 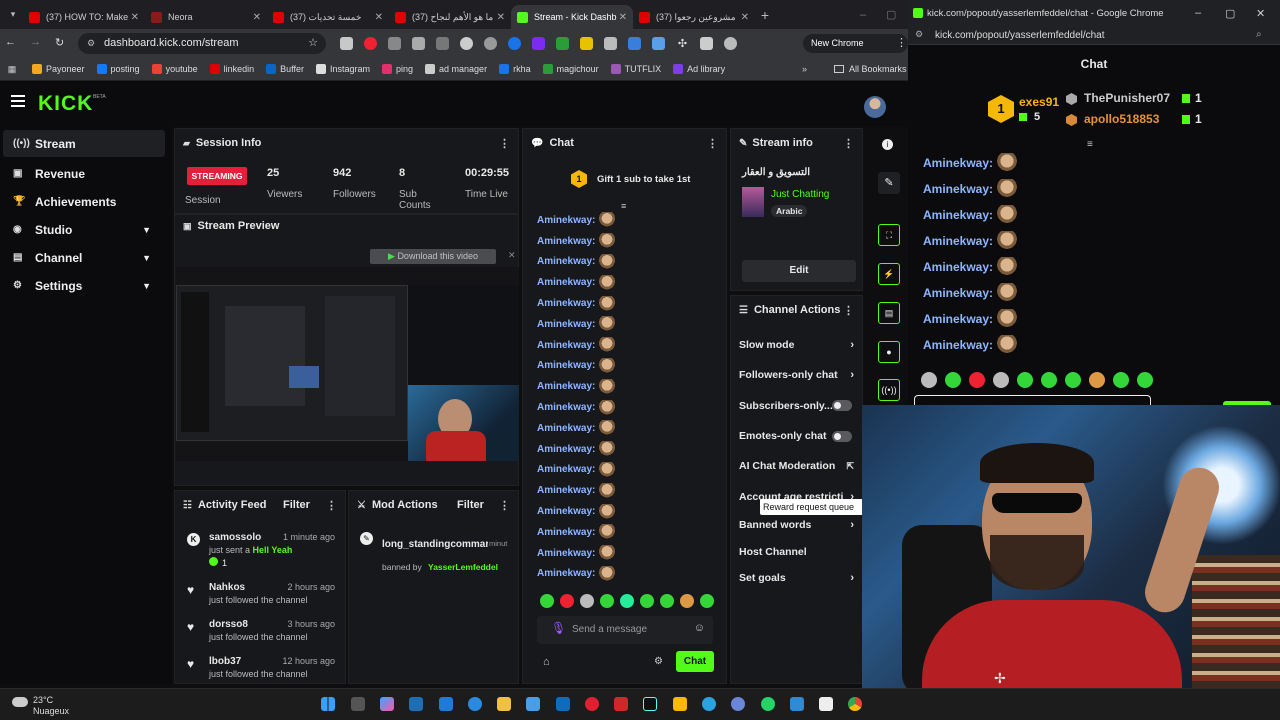 I want to click on user-avatar, so click(x=875, y=107).